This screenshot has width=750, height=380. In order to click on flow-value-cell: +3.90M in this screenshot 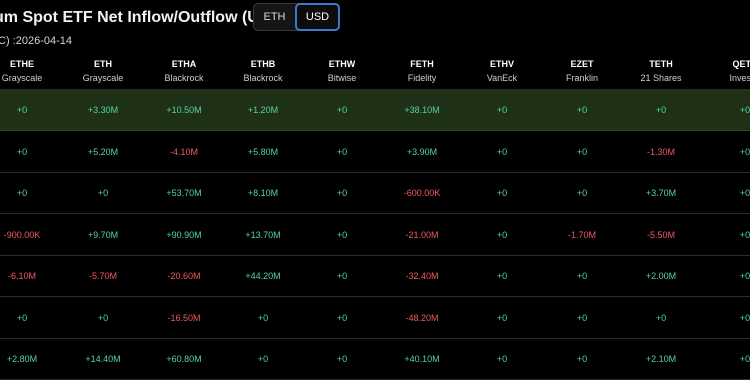, I will do `click(422, 151)`.